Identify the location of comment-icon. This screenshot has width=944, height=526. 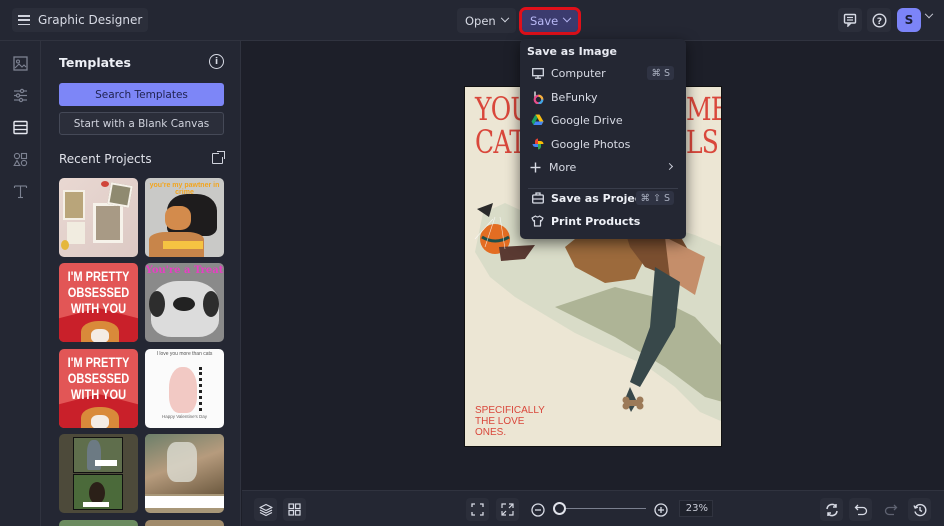
(850, 20).